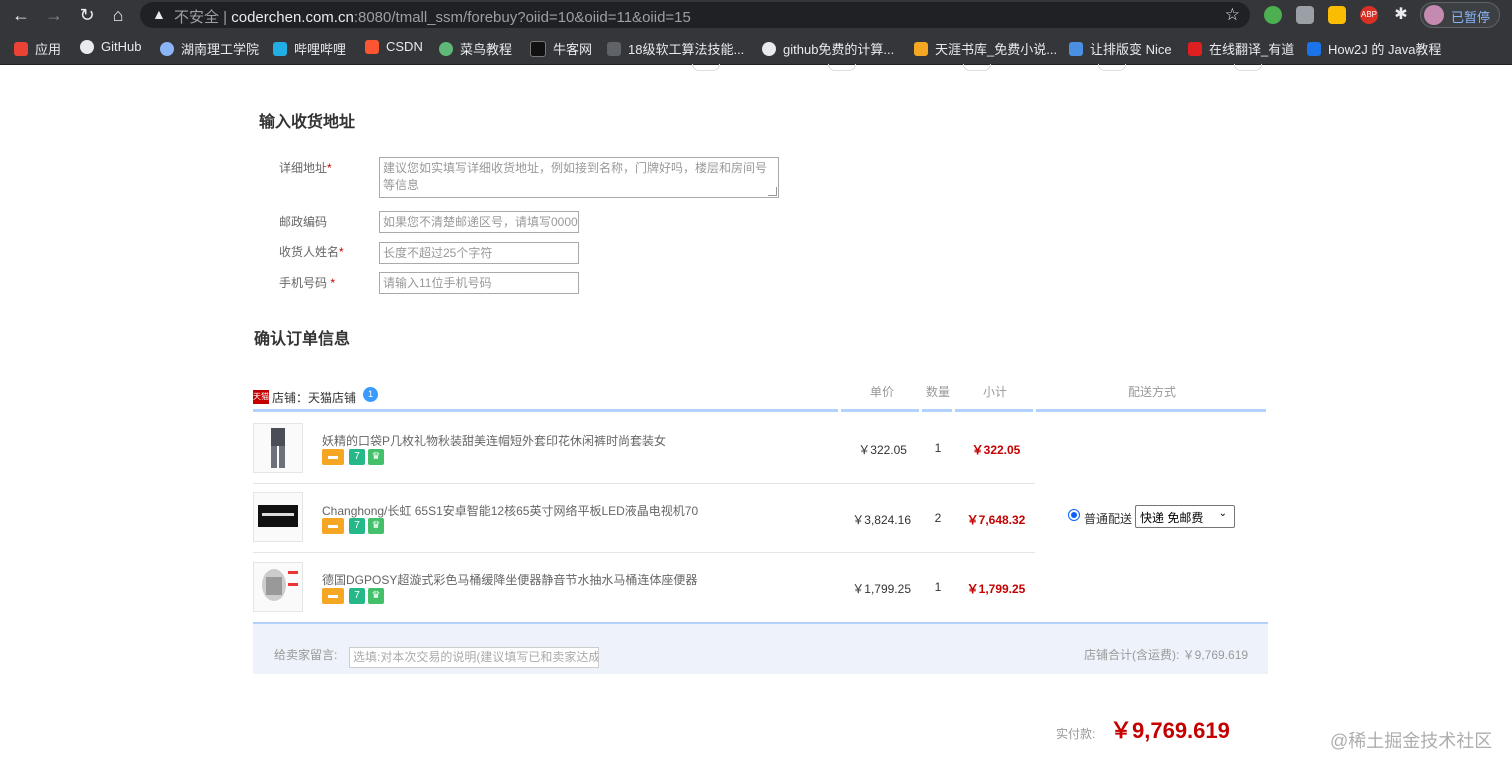 The height and width of the screenshot is (769, 1512). What do you see at coordinates (1222, 513) in the screenshot?
I see `chevron-down-icon: ⌄` at bounding box center [1222, 513].